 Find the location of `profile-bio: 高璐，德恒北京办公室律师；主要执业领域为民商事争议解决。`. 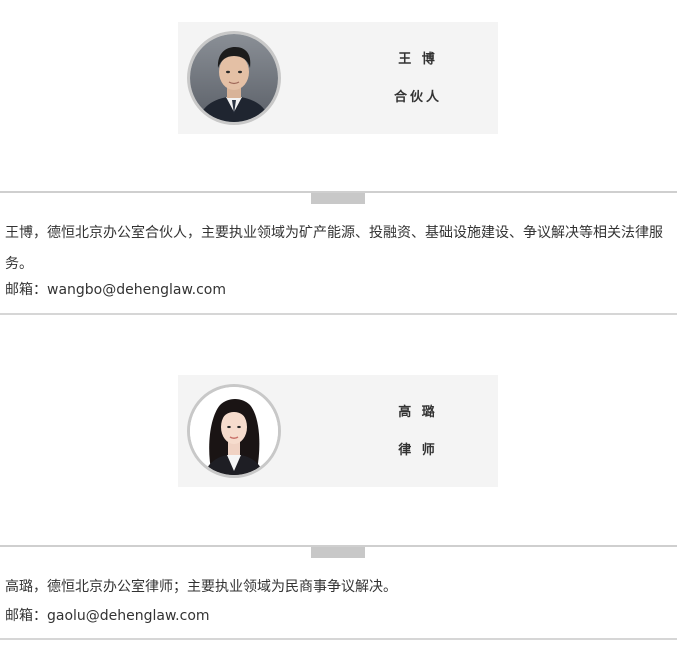

profile-bio: 高璐，德恒北京办公室律师；主要执业领域为民商事争议解决。 is located at coordinates (201, 587).